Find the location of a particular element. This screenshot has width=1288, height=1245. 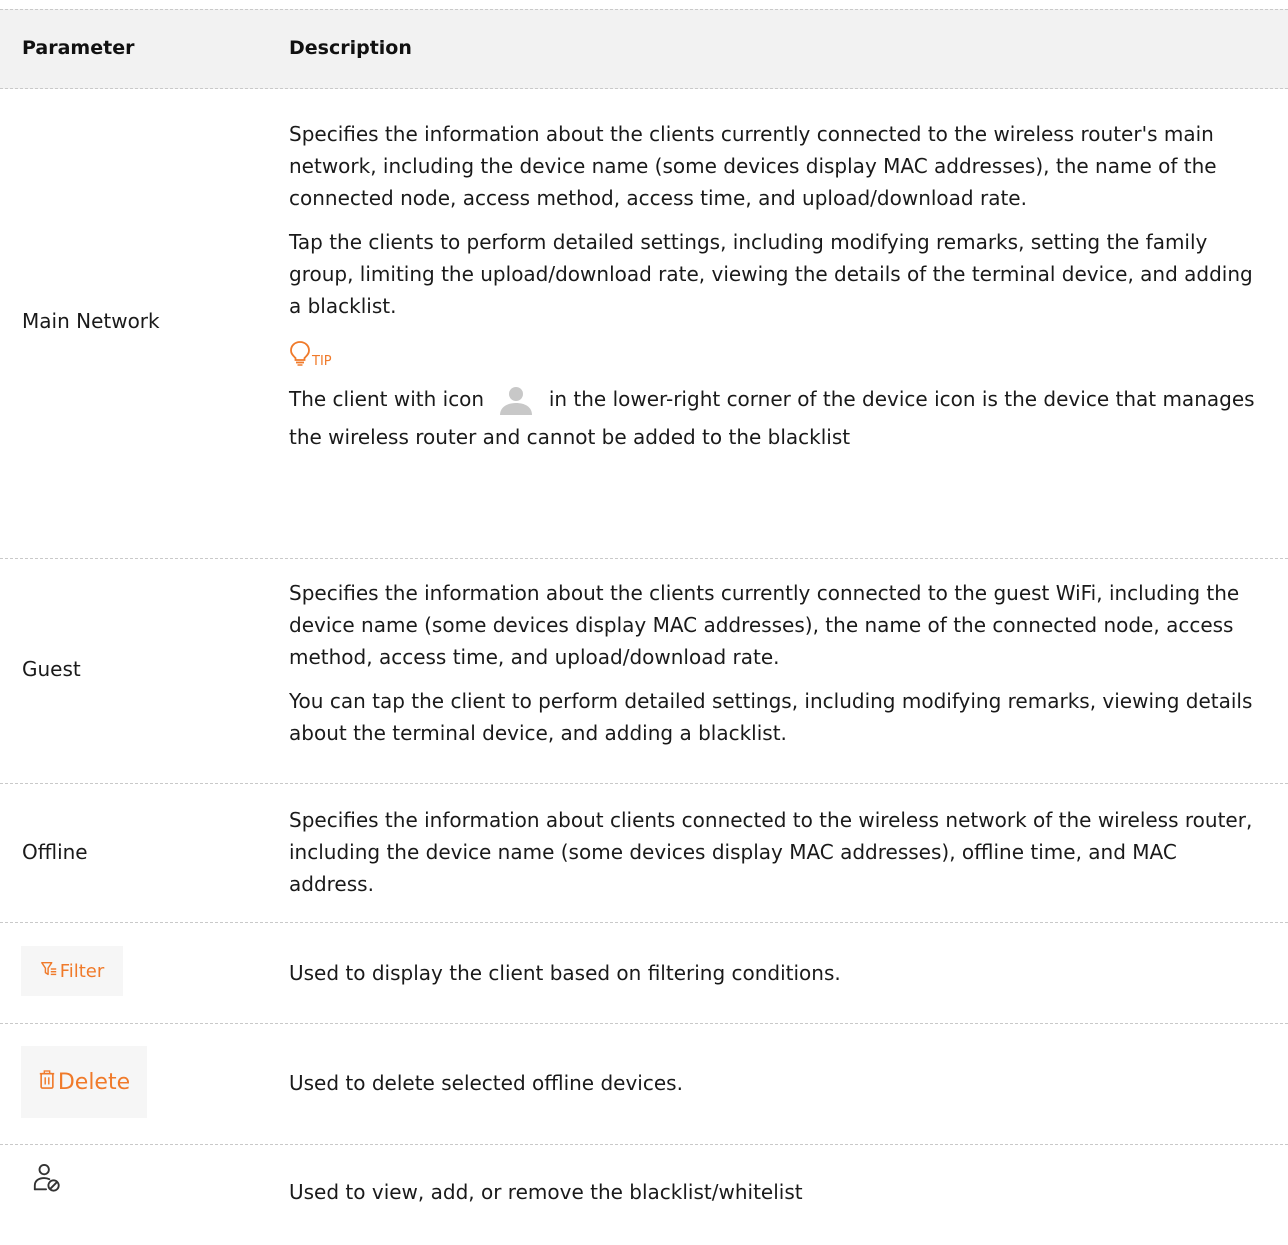

user-block-icon is located at coordinates (47, 1180).